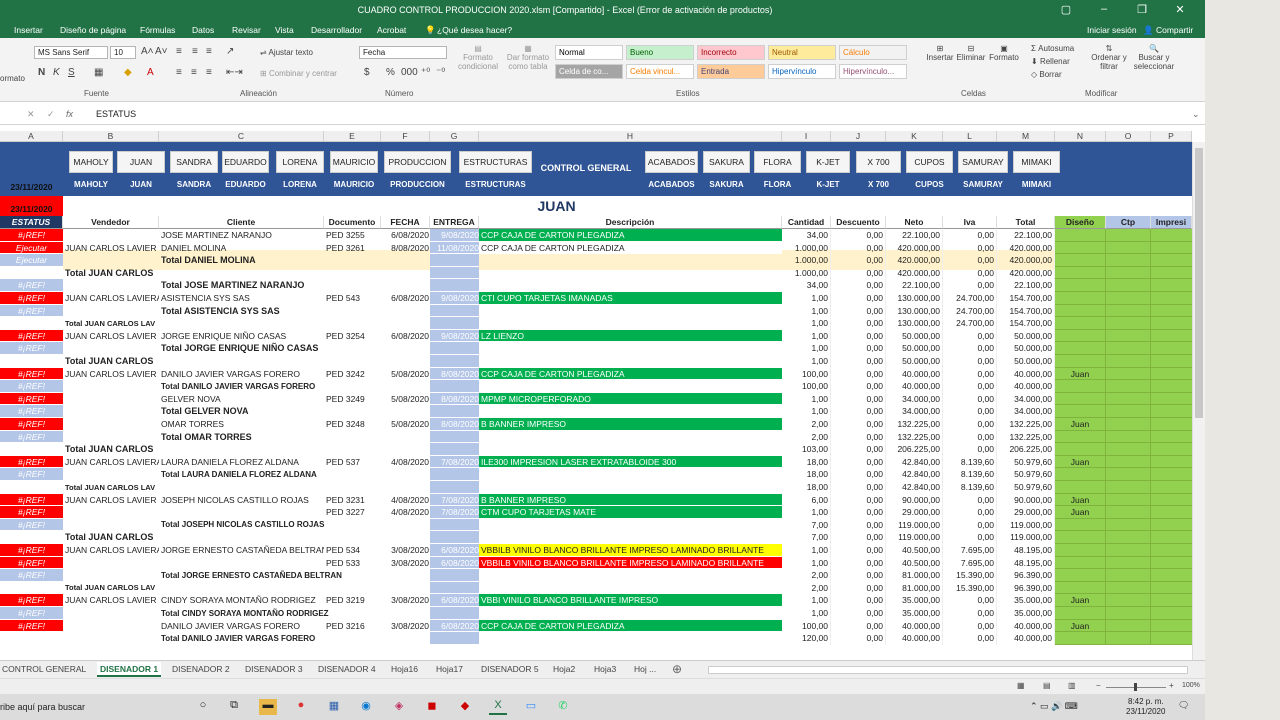 This screenshot has height=720, width=1280. Describe the element at coordinates (630, 512) in the screenshot. I see `descripcion-cell: CTM CUPO TARJETAS MATE` at that location.